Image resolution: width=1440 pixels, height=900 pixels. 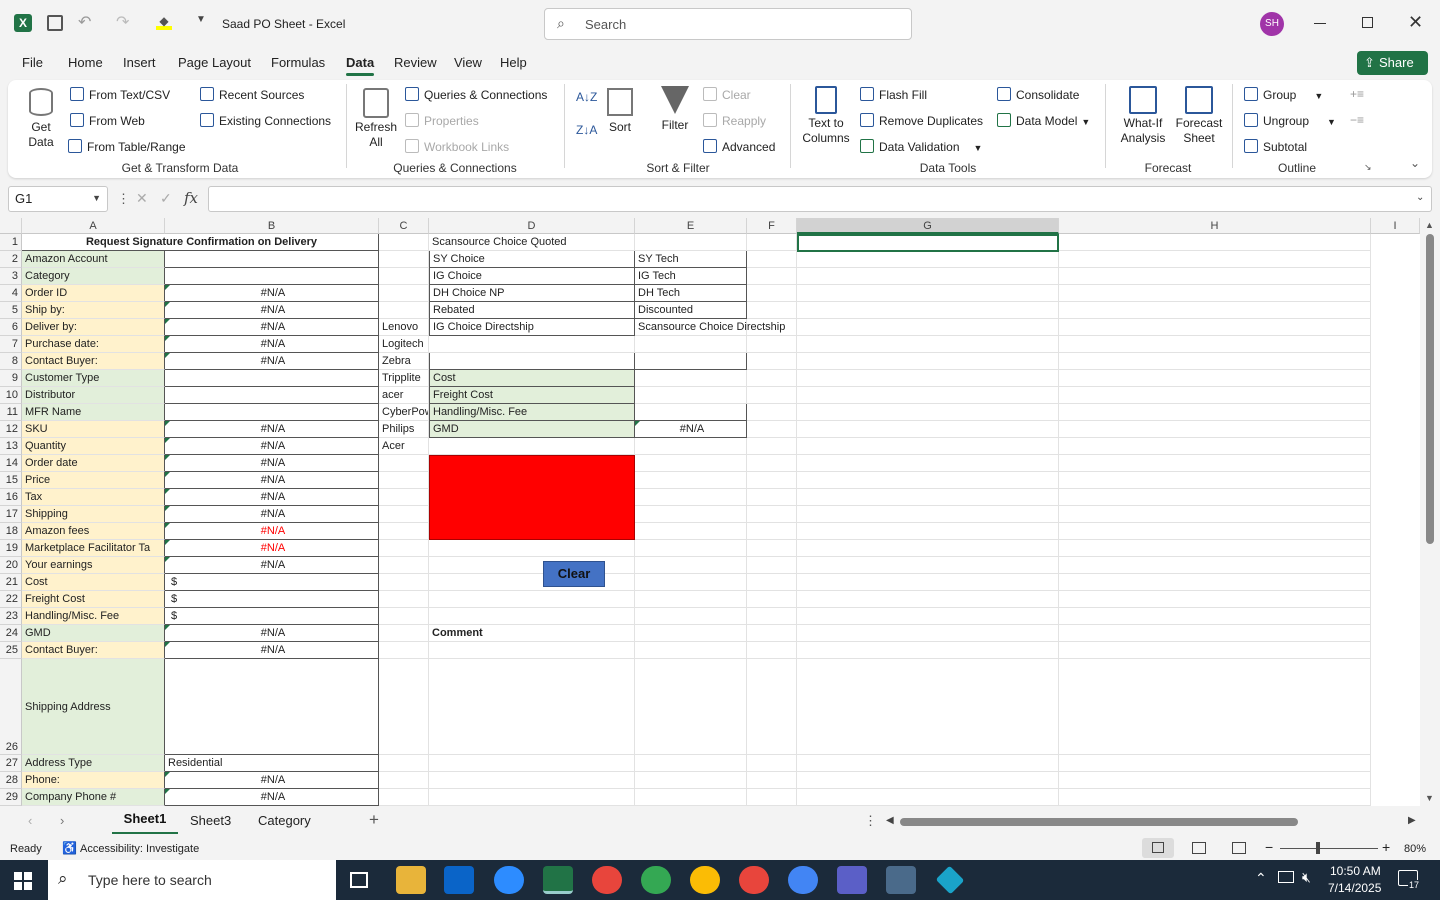 What do you see at coordinates (11, 565) in the screenshot?
I see `row-header-20: 20` at bounding box center [11, 565].